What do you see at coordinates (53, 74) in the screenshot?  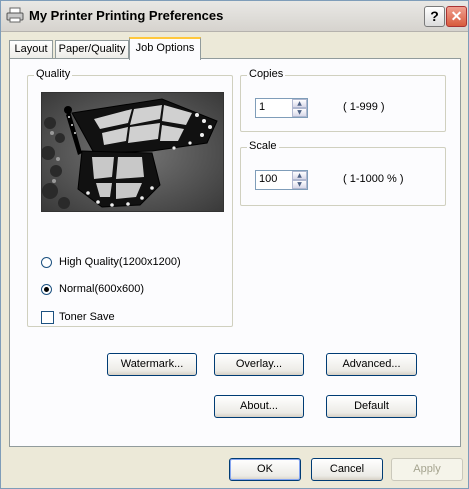 I see `quality-legend: Quality` at bounding box center [53, 74].